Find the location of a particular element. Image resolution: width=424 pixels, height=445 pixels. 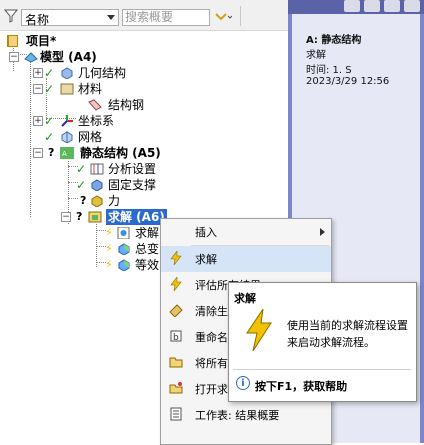

chevron-down-icon is located at coordinates (111, 17).